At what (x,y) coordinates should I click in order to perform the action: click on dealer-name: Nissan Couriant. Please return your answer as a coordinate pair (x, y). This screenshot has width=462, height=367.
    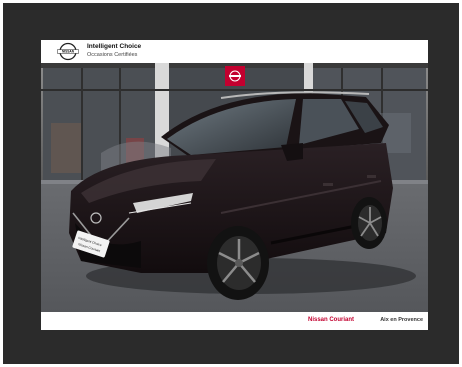
    Looking at the image, I should click on (330, 320).